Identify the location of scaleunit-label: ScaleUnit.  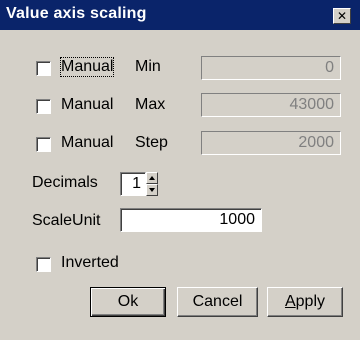
(66, 220).